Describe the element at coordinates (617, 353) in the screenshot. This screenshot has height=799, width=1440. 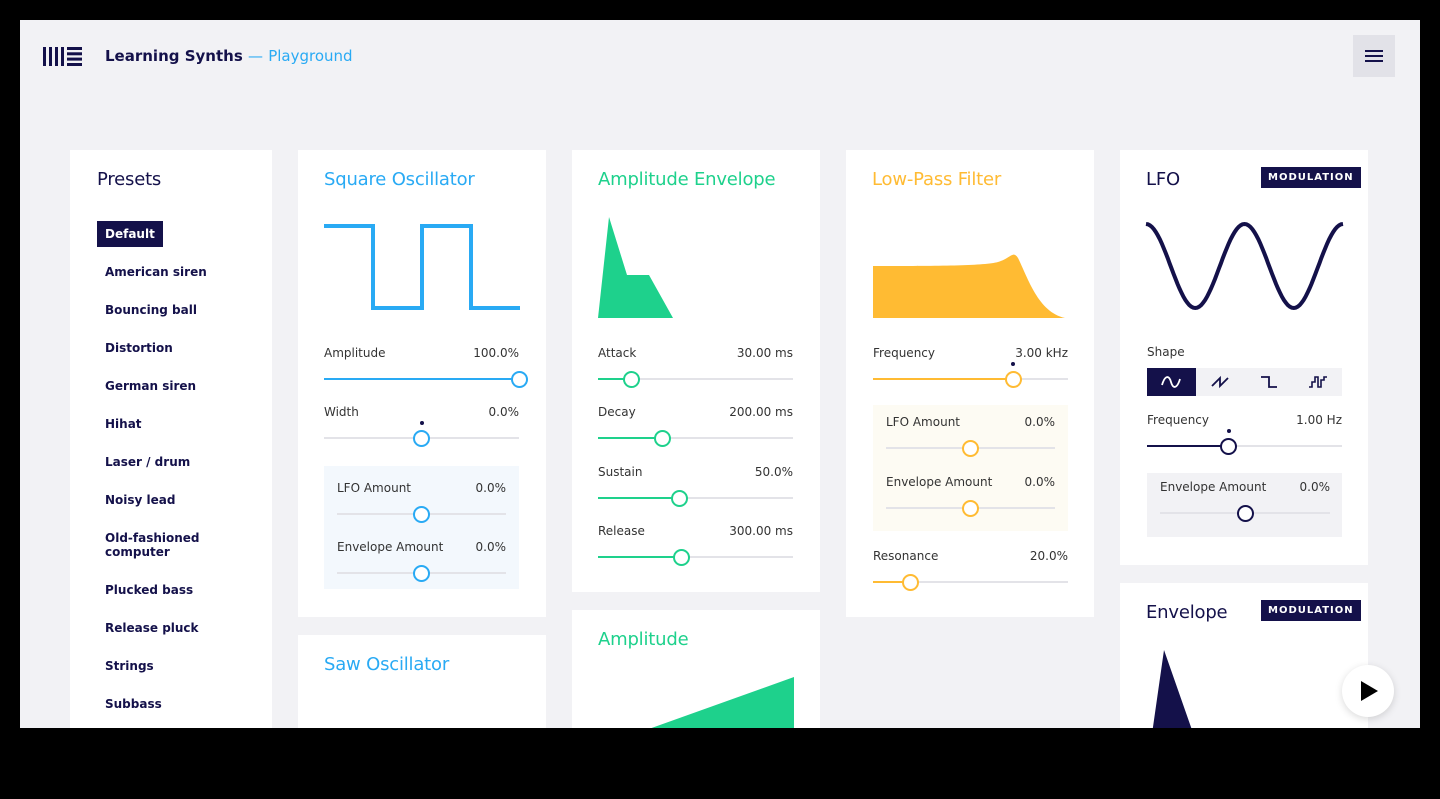
I see `slider-label: Attack` at that location.